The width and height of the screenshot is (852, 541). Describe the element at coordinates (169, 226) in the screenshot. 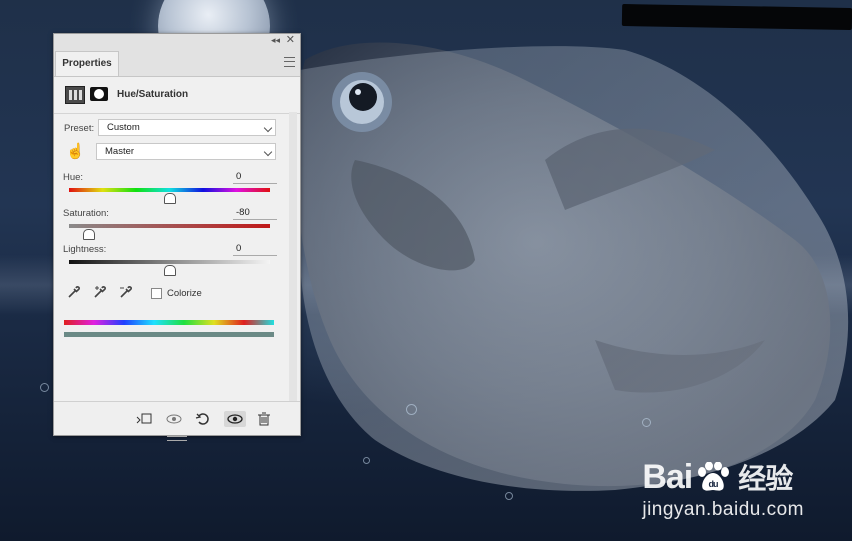

I see `saturation-slider-track` at that location.